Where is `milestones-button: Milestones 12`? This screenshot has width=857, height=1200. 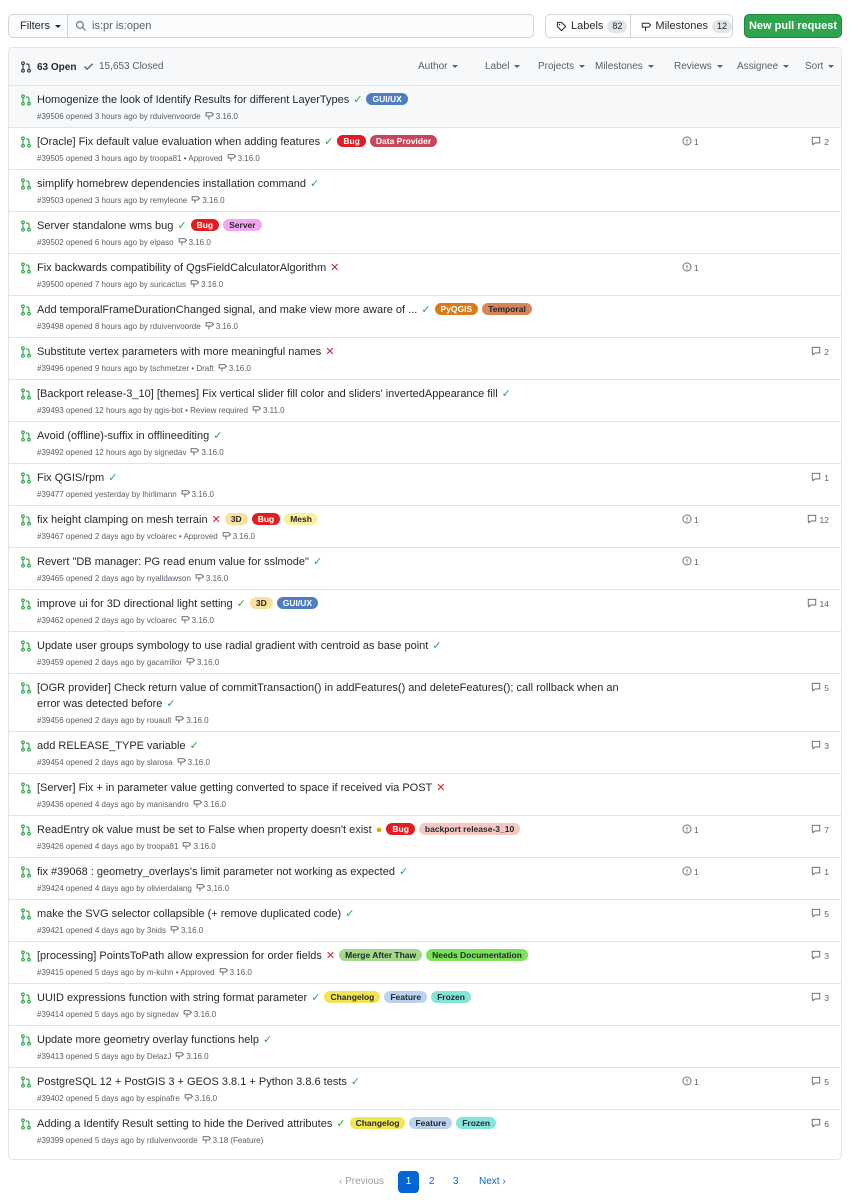
milestones-button: Milestones 12 is located at coordinates (681, 26).